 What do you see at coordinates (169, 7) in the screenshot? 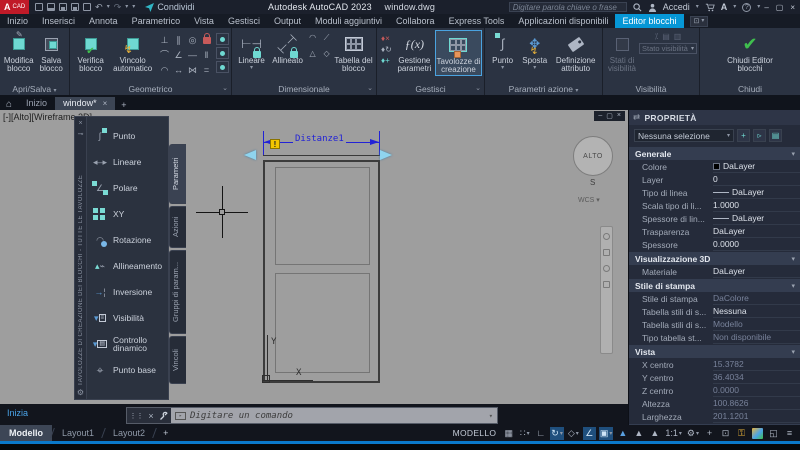
I see `share-button: Condividi` at bounding box center [169, 7].